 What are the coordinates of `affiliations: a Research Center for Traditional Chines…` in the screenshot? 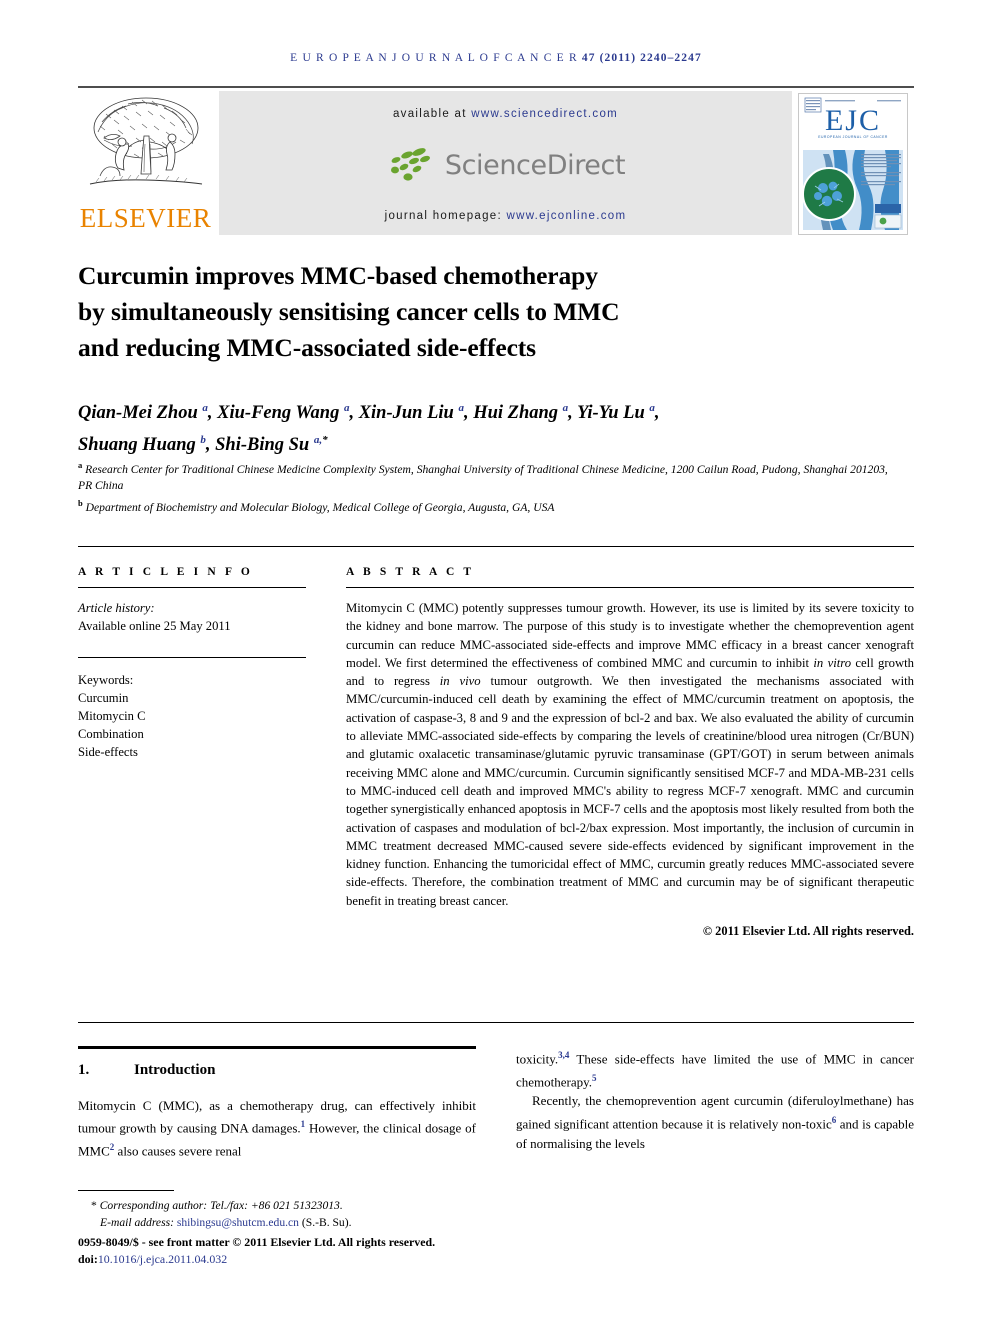 It's located at (488, 486).